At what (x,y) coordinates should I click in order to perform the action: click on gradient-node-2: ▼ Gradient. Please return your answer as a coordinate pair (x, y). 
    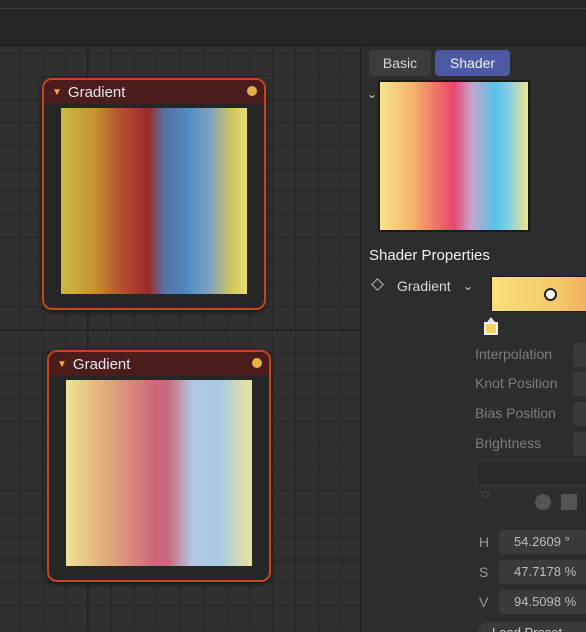
    Looking at the image, I should click on (159, 466).